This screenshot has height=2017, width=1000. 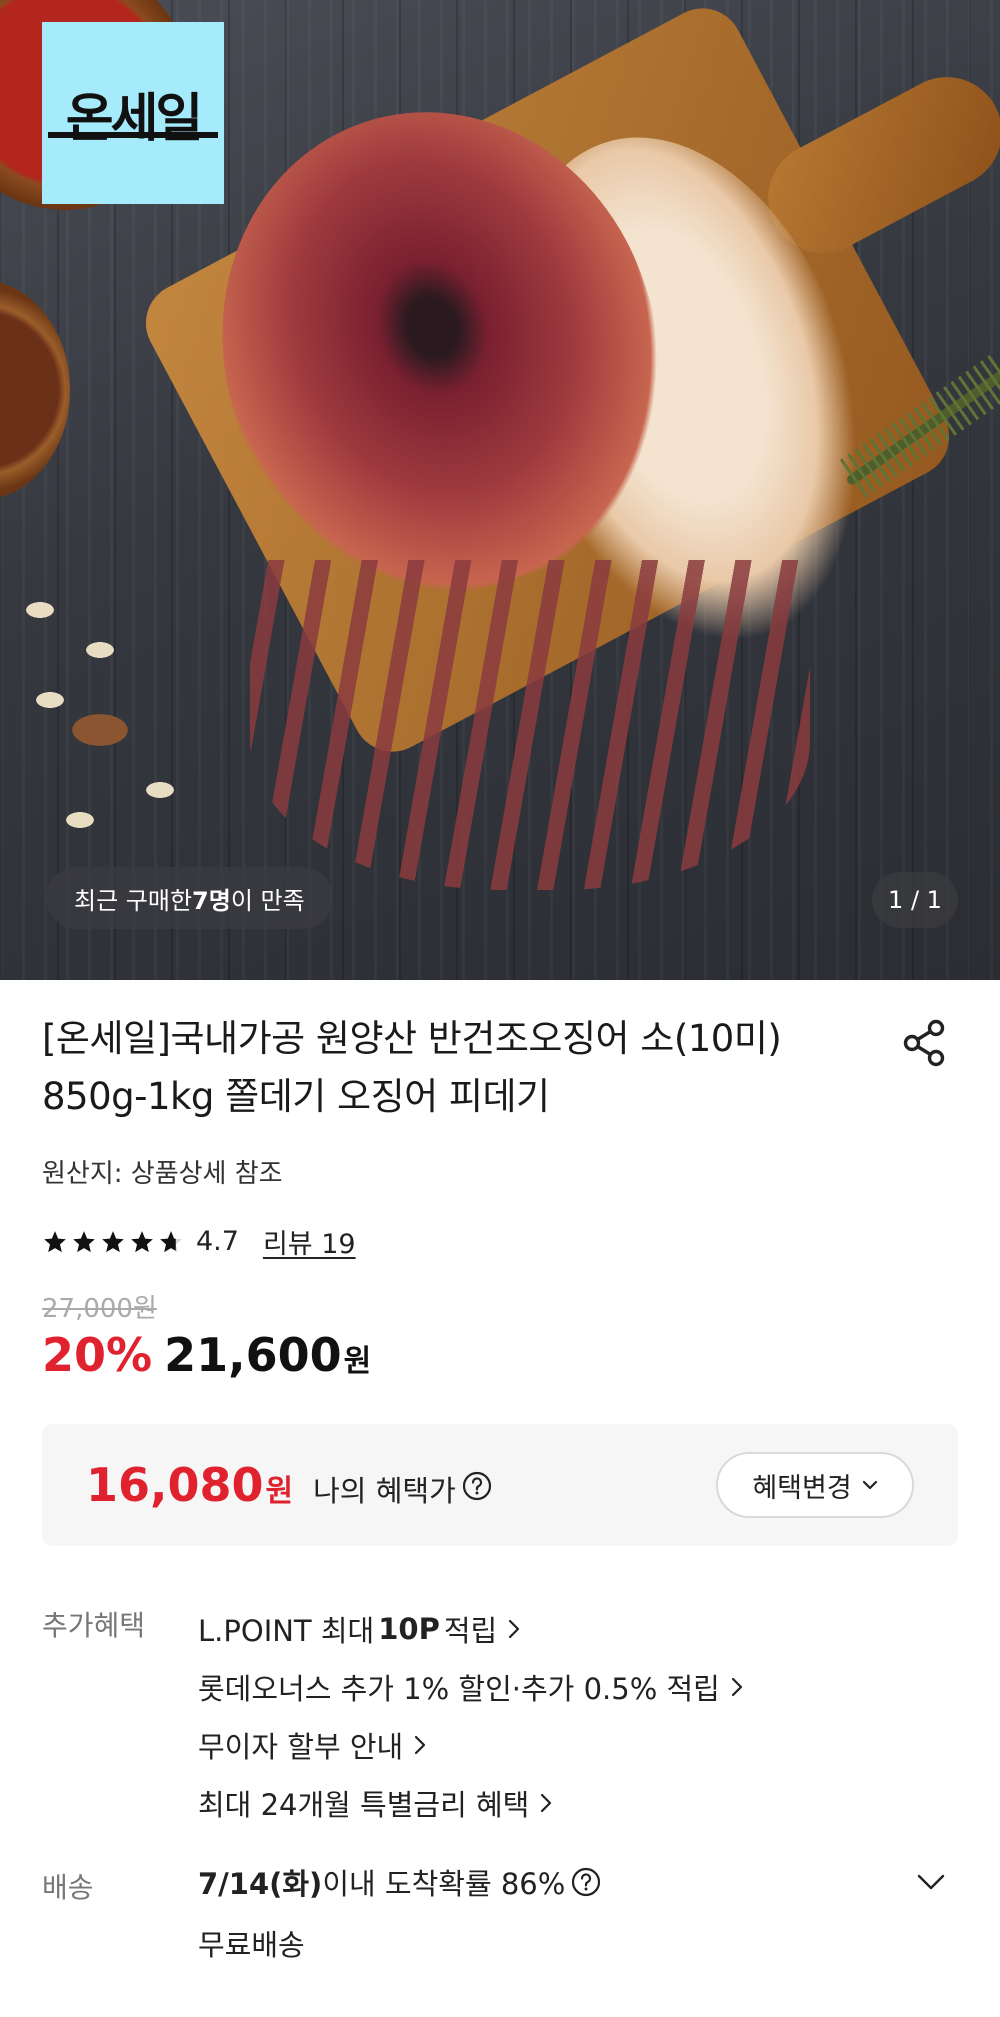 I want to click on buyers-count: 7명, so click(x=211, y=900).